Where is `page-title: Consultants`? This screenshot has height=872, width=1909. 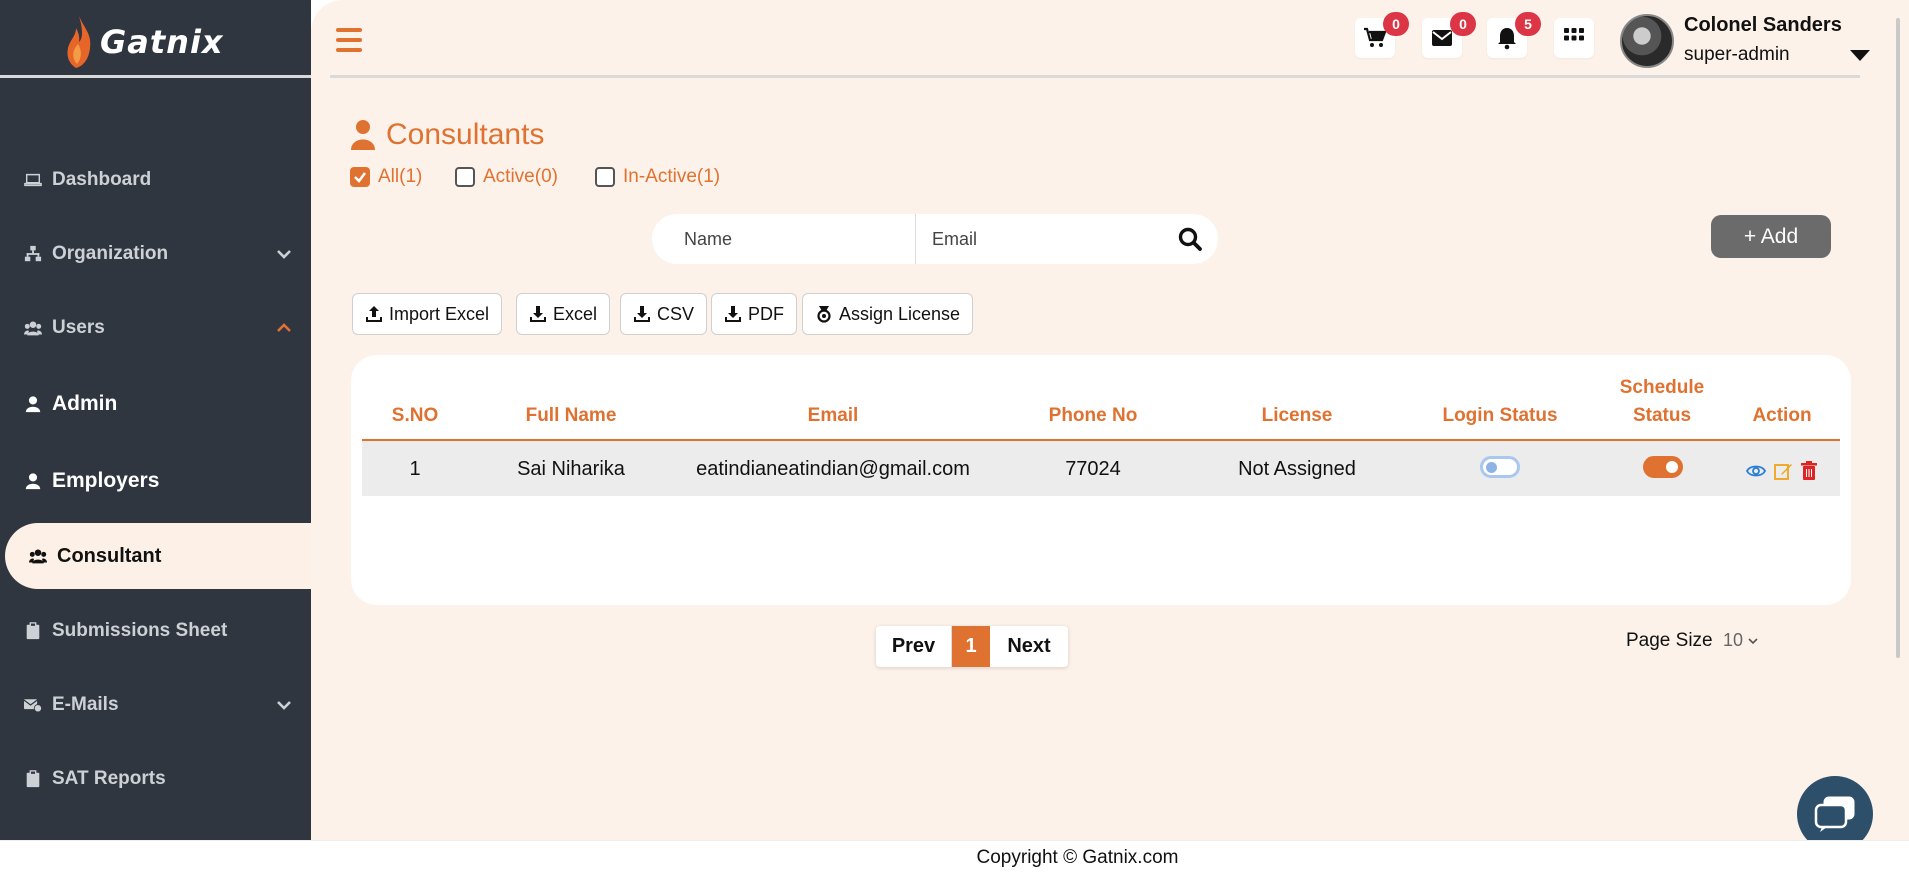 page-title: Consultants is located at coordinates (447, 135).